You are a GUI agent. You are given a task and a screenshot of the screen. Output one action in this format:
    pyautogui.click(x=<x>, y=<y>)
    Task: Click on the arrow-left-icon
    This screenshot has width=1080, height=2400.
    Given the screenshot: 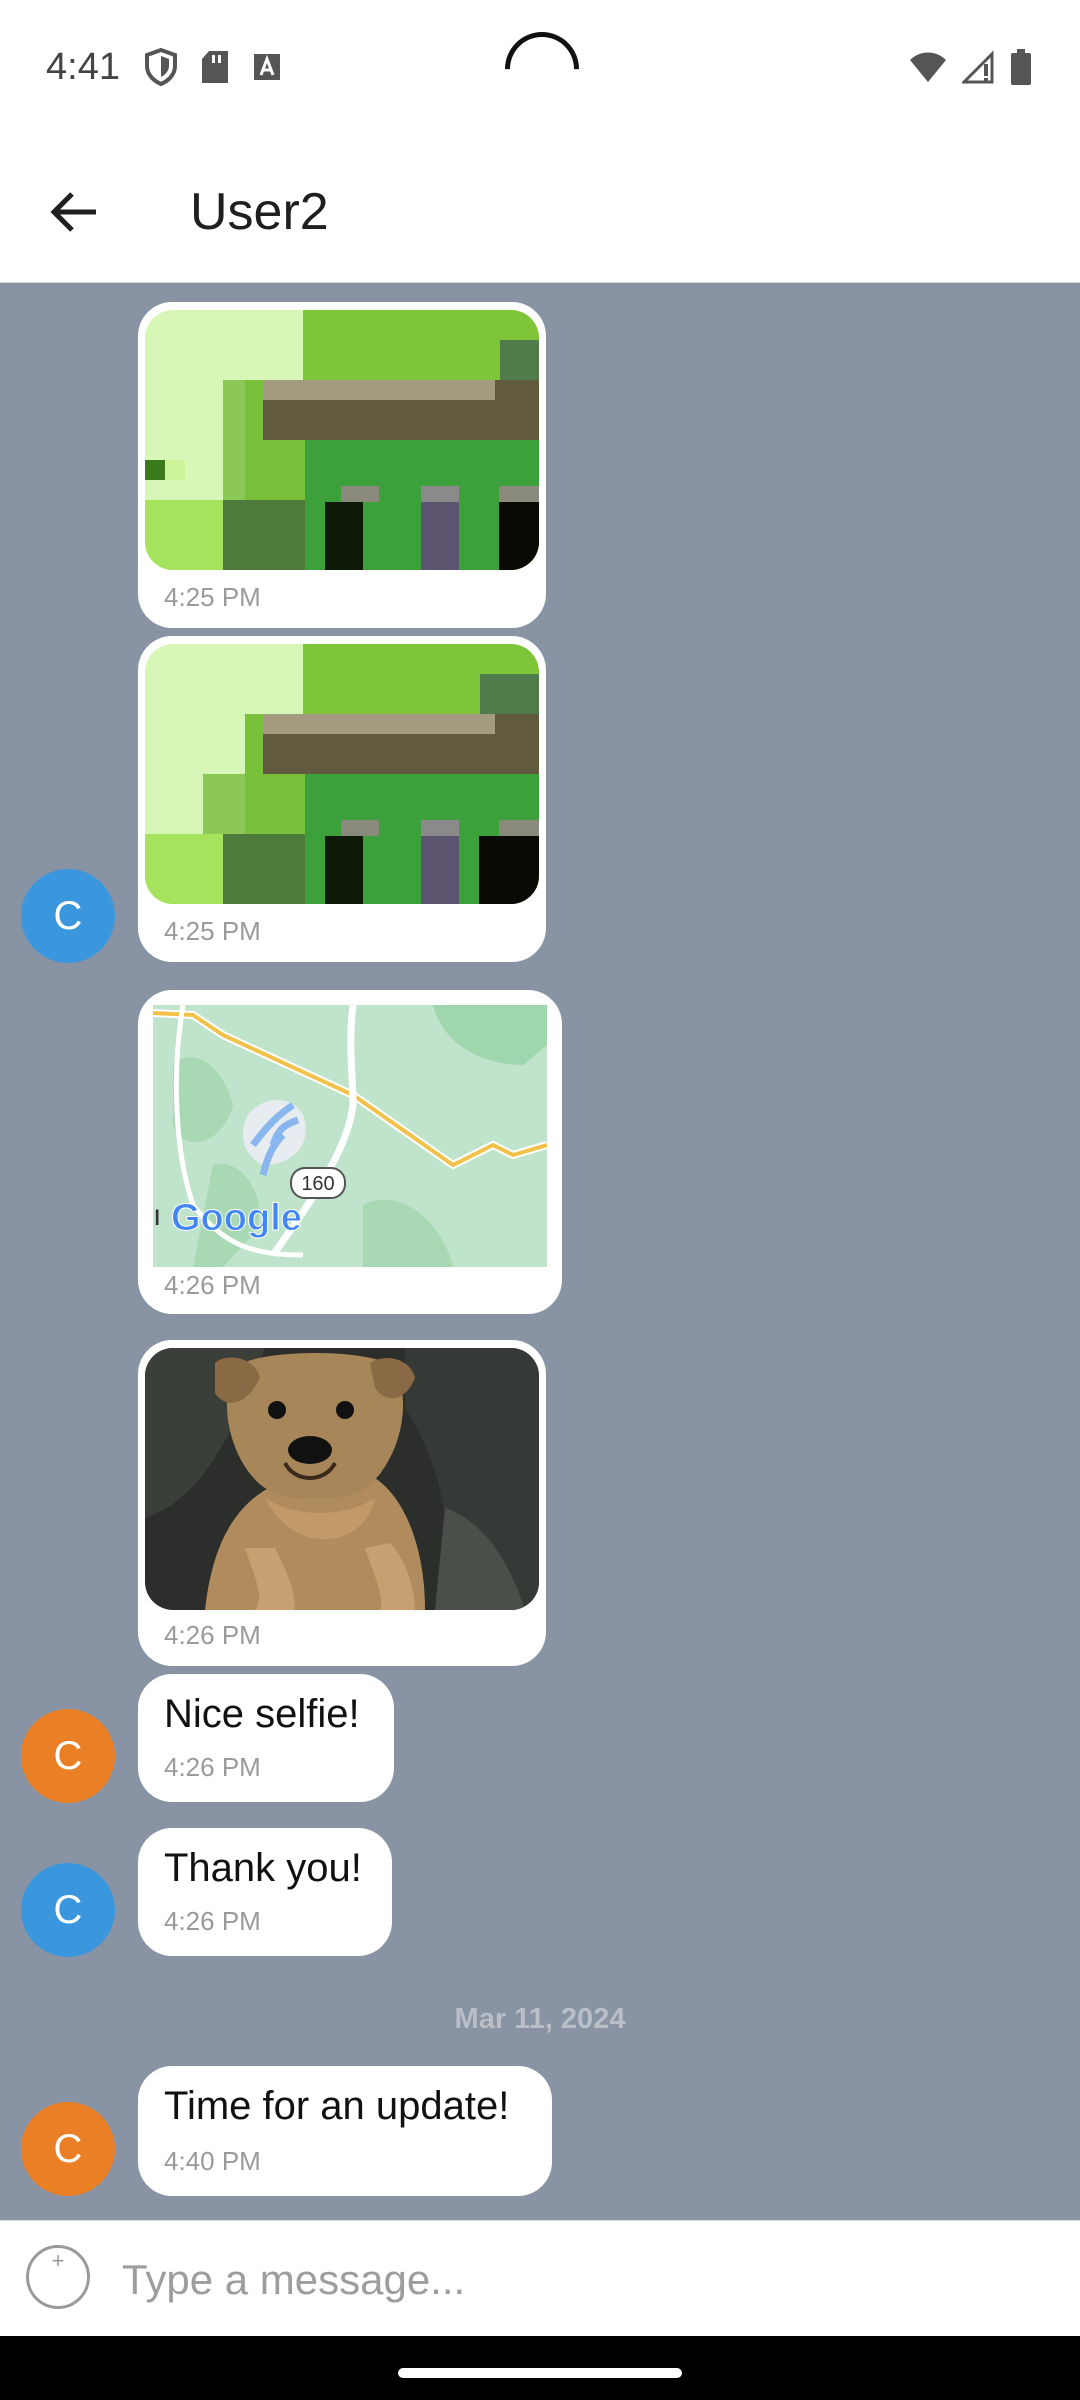 What is the action you would take?
    pyautogui.click(x=73, y=212)
    